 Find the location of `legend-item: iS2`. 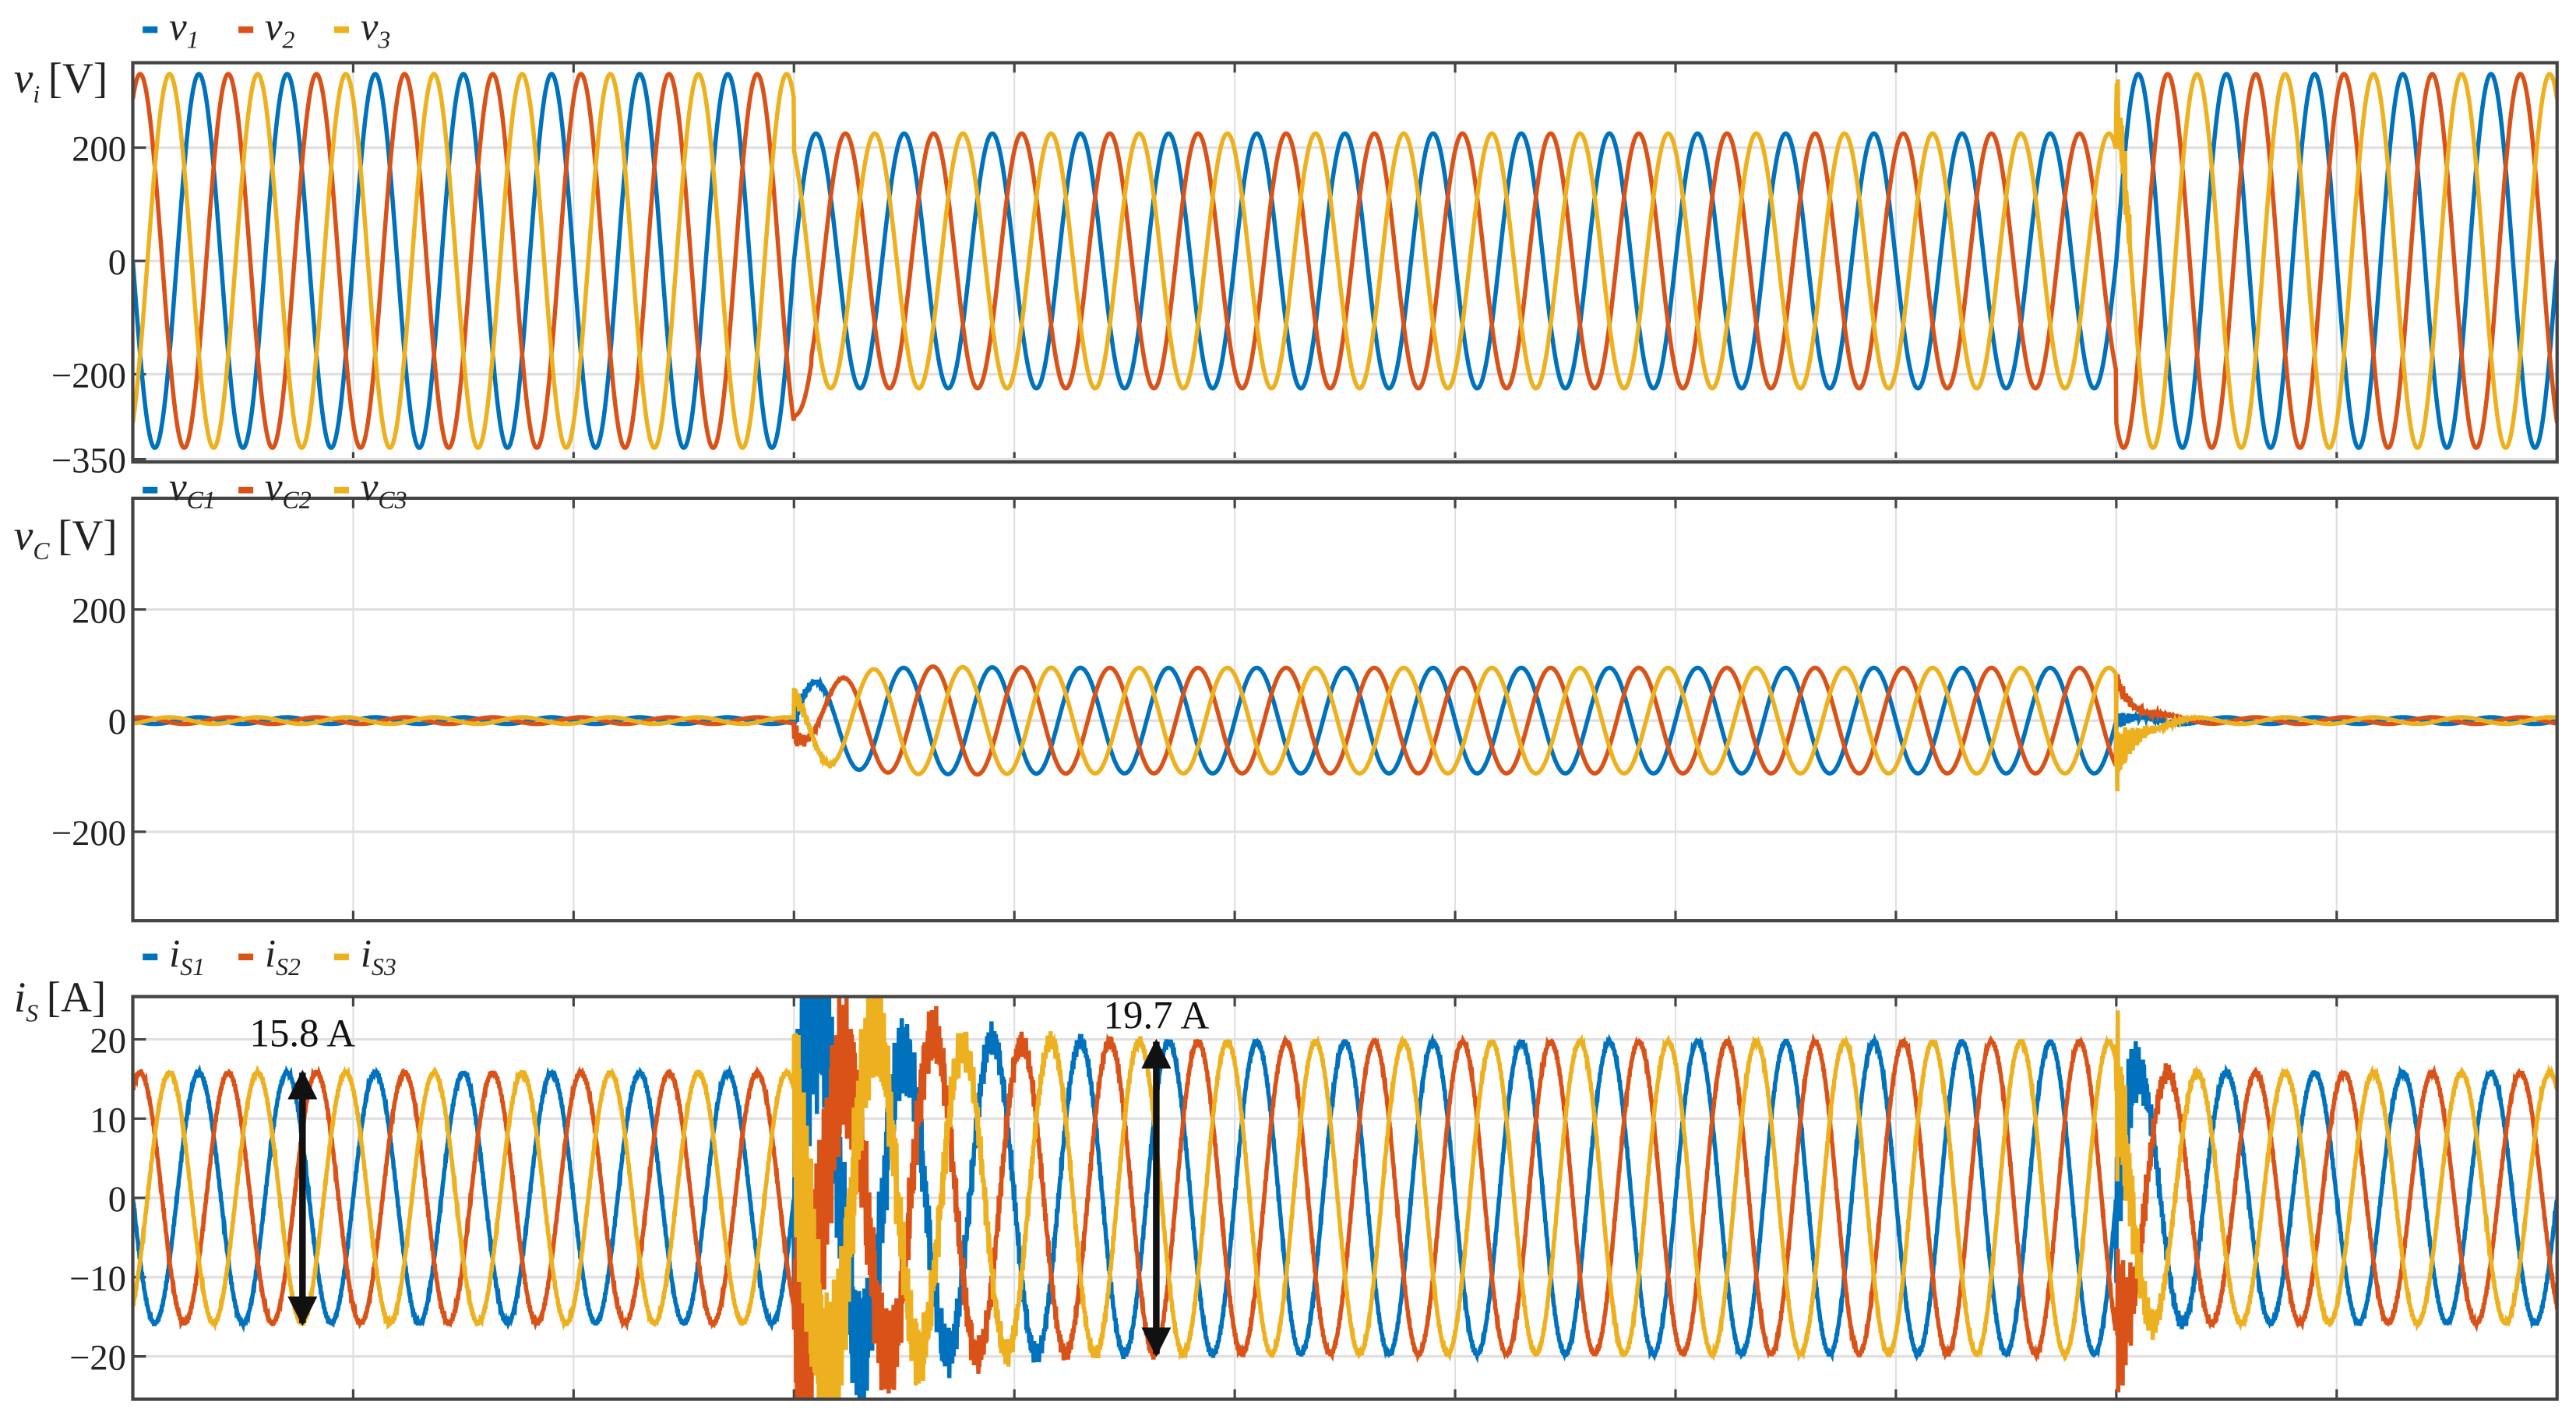

legend-item: iS2 is located at coordinates (269, 956).